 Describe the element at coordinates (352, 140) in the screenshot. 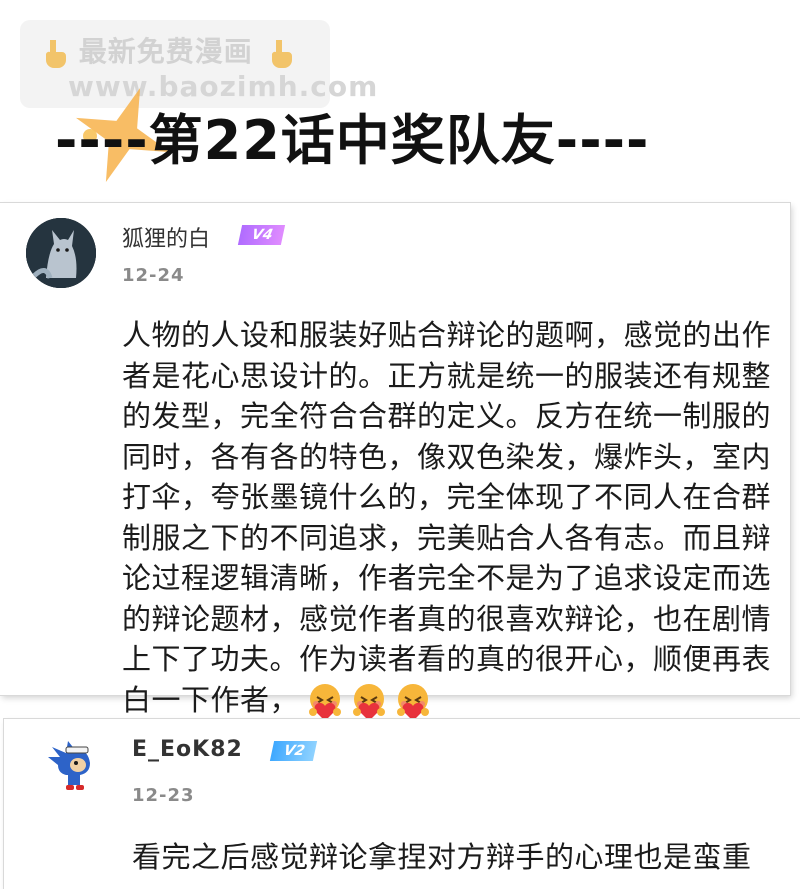

I see `chapter-title: ----第22话中奖队友----` at that location.